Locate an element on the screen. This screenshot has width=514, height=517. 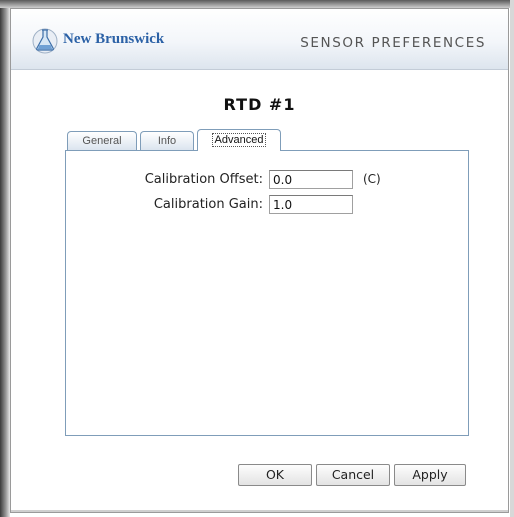
dialog-title: SENSOR PREFERENCES is located at coordinates (393, 43).